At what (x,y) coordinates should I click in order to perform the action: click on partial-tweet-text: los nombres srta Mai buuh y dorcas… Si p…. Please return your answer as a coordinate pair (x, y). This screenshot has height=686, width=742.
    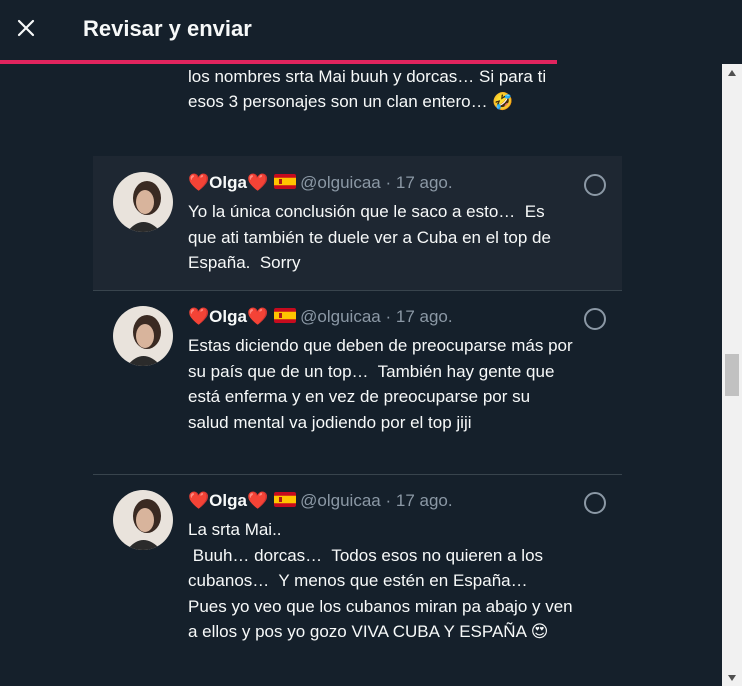
    Looking at the image, I should click on (367, 89).